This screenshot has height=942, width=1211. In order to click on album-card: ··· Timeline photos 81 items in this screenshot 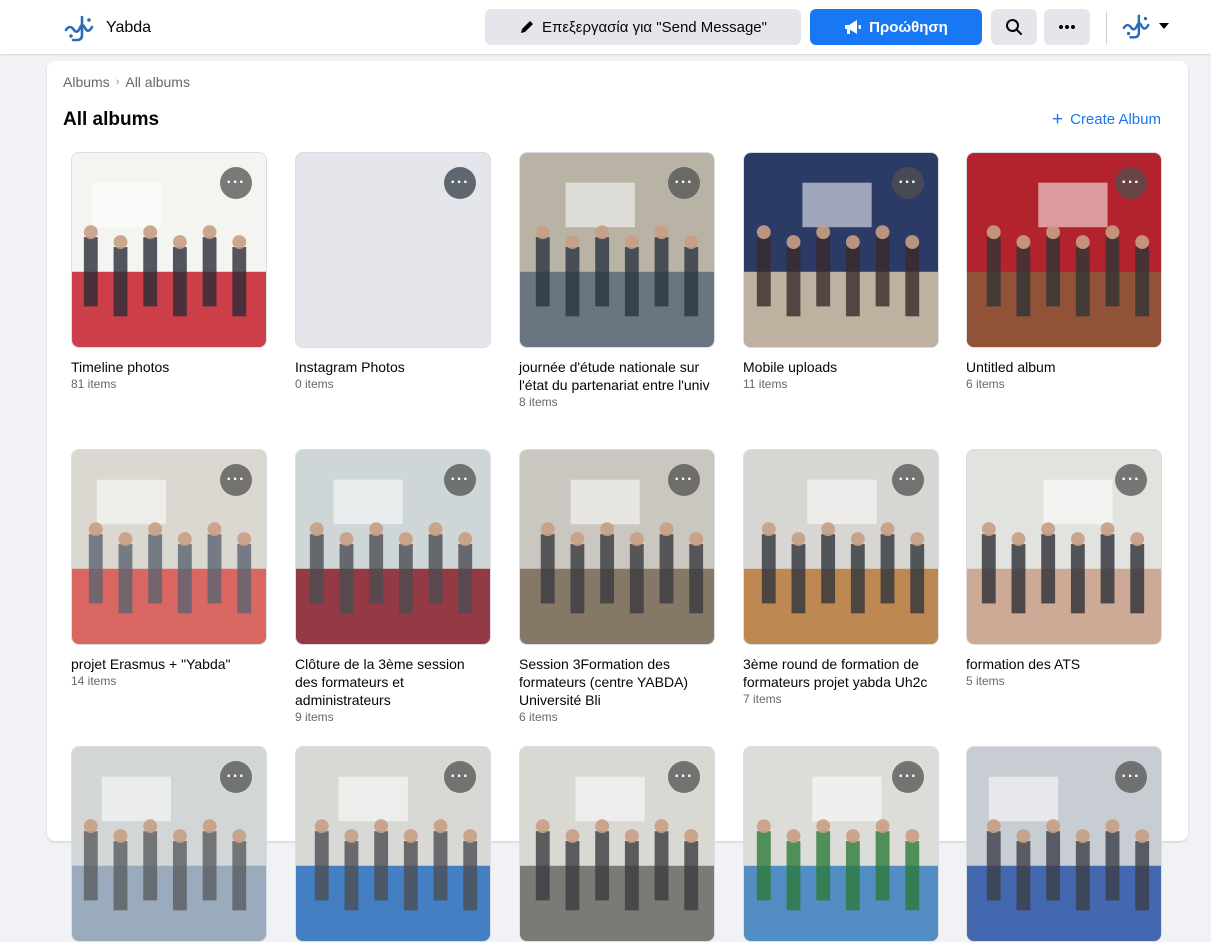, I will do `click(169, 272)`.